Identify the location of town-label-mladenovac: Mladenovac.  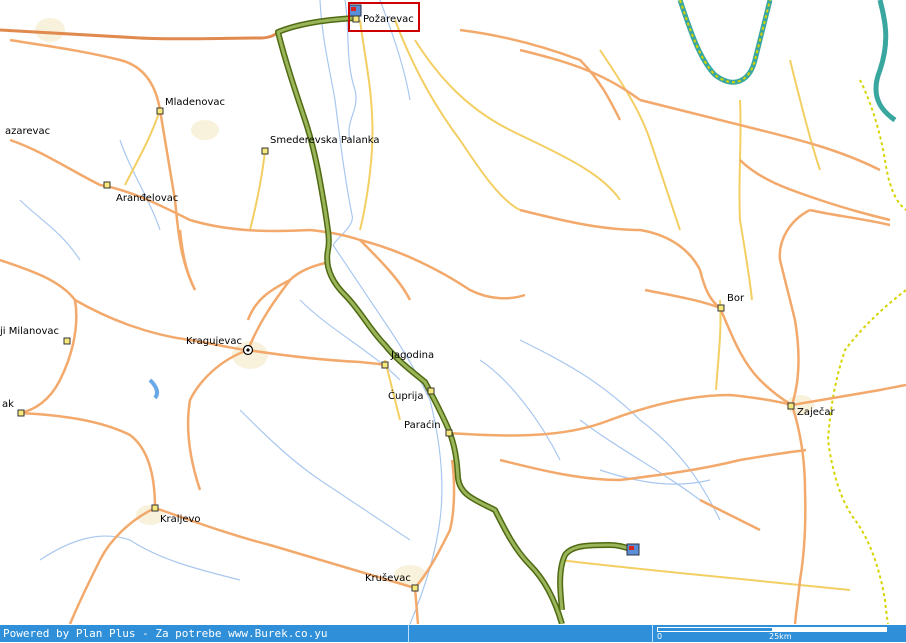
(195, 102).